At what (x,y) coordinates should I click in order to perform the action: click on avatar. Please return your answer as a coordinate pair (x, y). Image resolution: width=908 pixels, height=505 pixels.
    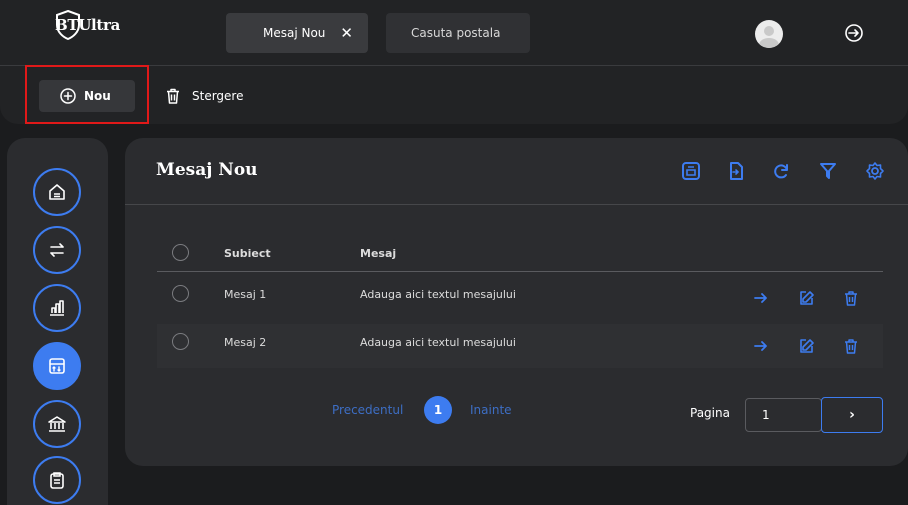
    Looking at the image, I should click on (769, 34).